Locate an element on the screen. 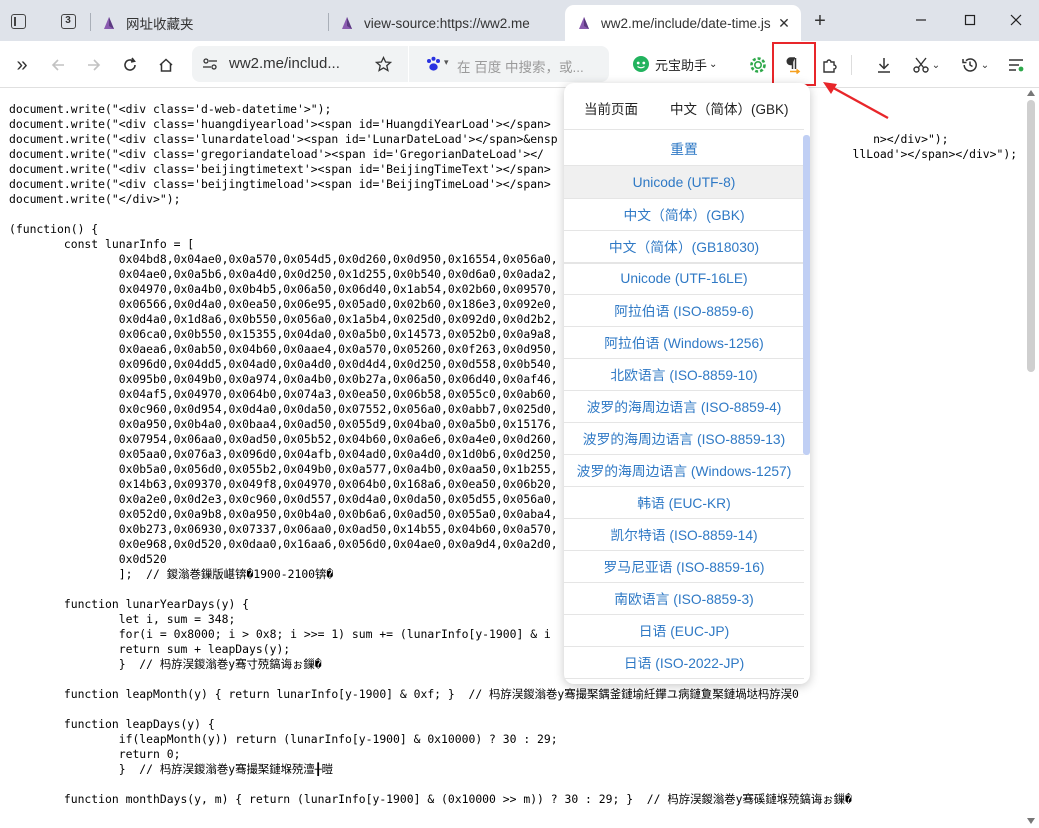 Image resolution: width=1039 pixels, height=828 pixels. downloads-button is located at coordinates (884, 65).